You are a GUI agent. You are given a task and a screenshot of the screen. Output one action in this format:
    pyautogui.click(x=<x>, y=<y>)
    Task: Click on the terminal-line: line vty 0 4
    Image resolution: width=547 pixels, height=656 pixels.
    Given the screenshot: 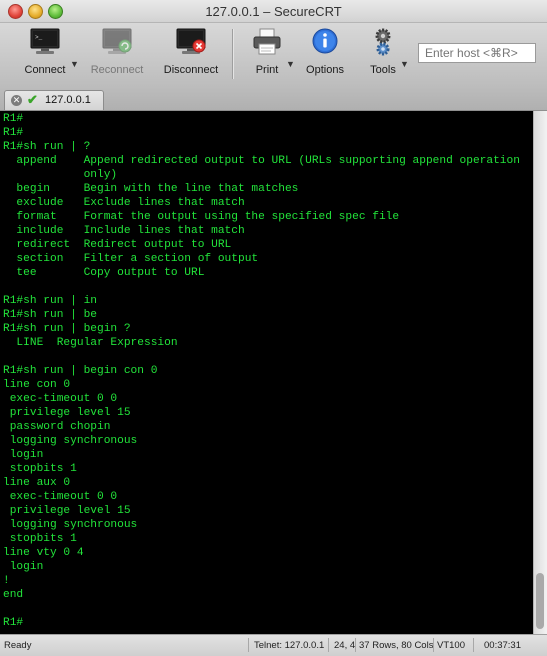 What is the action you would take?
    pyautogui.click(x=43, y=553)
    